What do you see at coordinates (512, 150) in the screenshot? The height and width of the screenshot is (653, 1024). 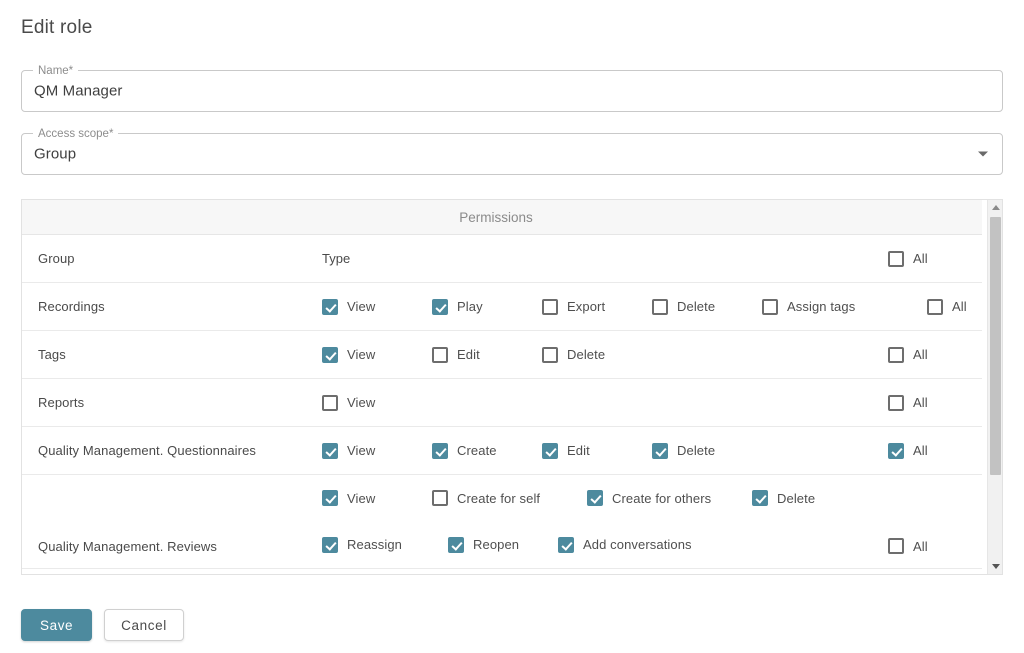 I see `access-scope-select: Access scope* Group` at bounding box center [512, 150].